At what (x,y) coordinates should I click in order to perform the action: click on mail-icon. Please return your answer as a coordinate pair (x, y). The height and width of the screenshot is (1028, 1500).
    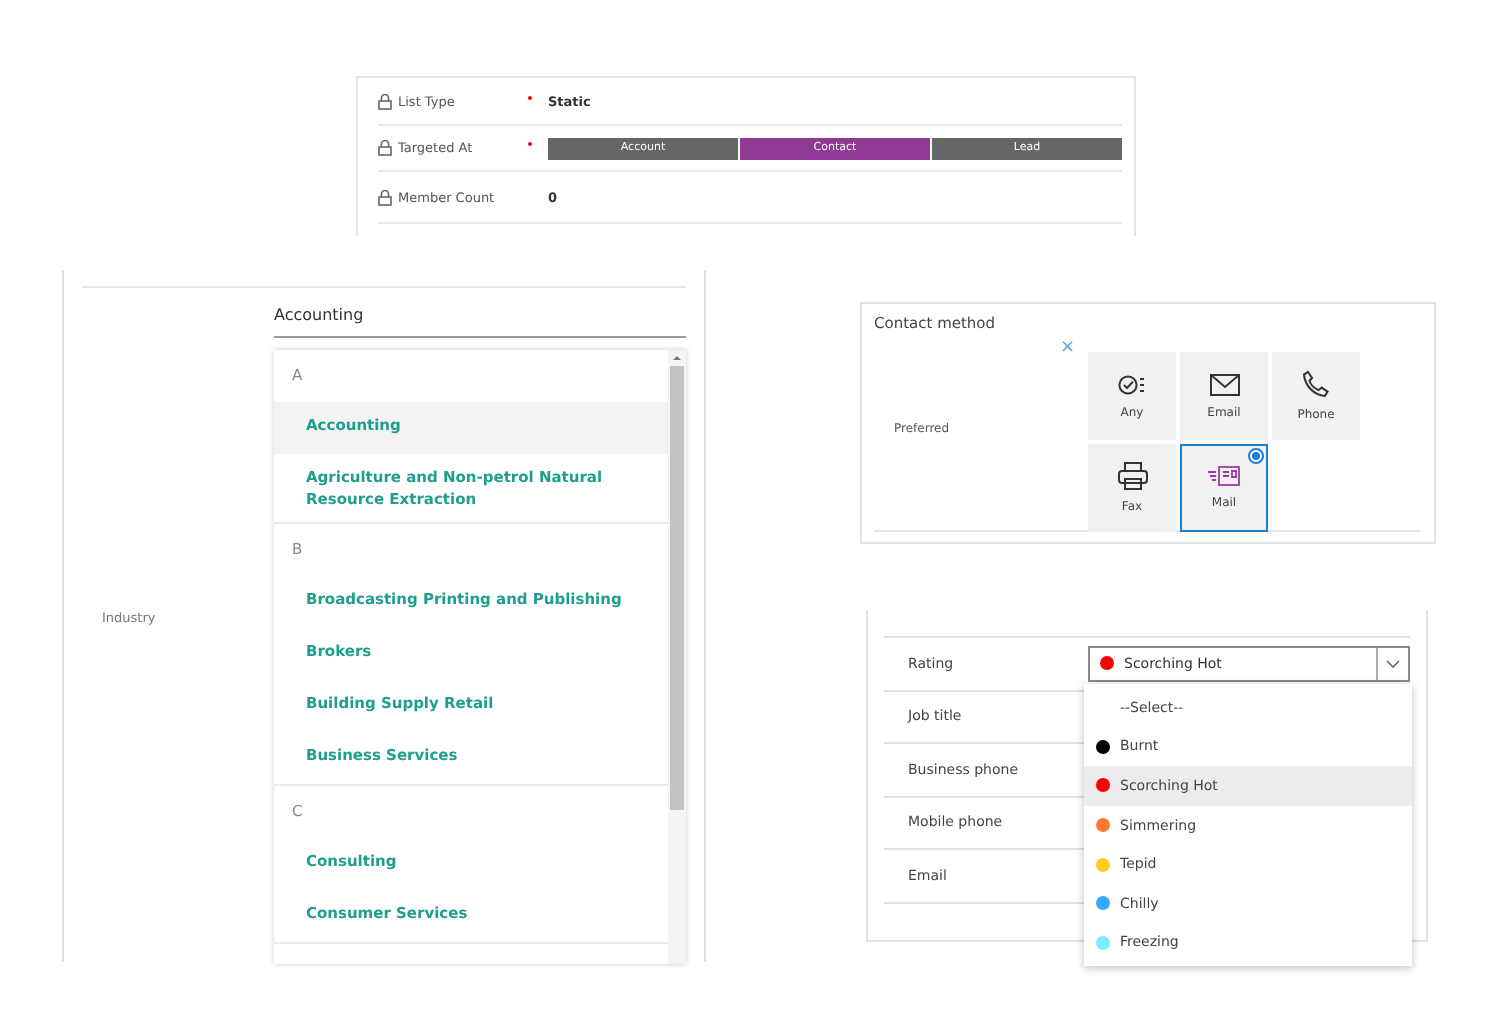
    Looking at the image, I should click on (1224, 476).